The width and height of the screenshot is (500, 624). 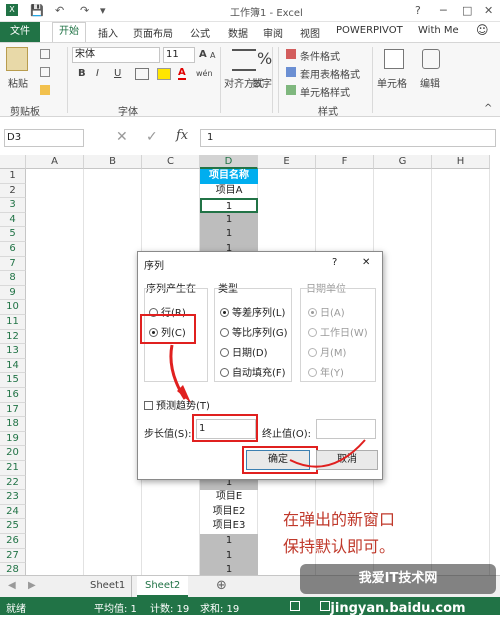 What do you see at coordinates (262, 82) in the screenshot?
I see `number-label: 数字` at bounding box center [262, 82].